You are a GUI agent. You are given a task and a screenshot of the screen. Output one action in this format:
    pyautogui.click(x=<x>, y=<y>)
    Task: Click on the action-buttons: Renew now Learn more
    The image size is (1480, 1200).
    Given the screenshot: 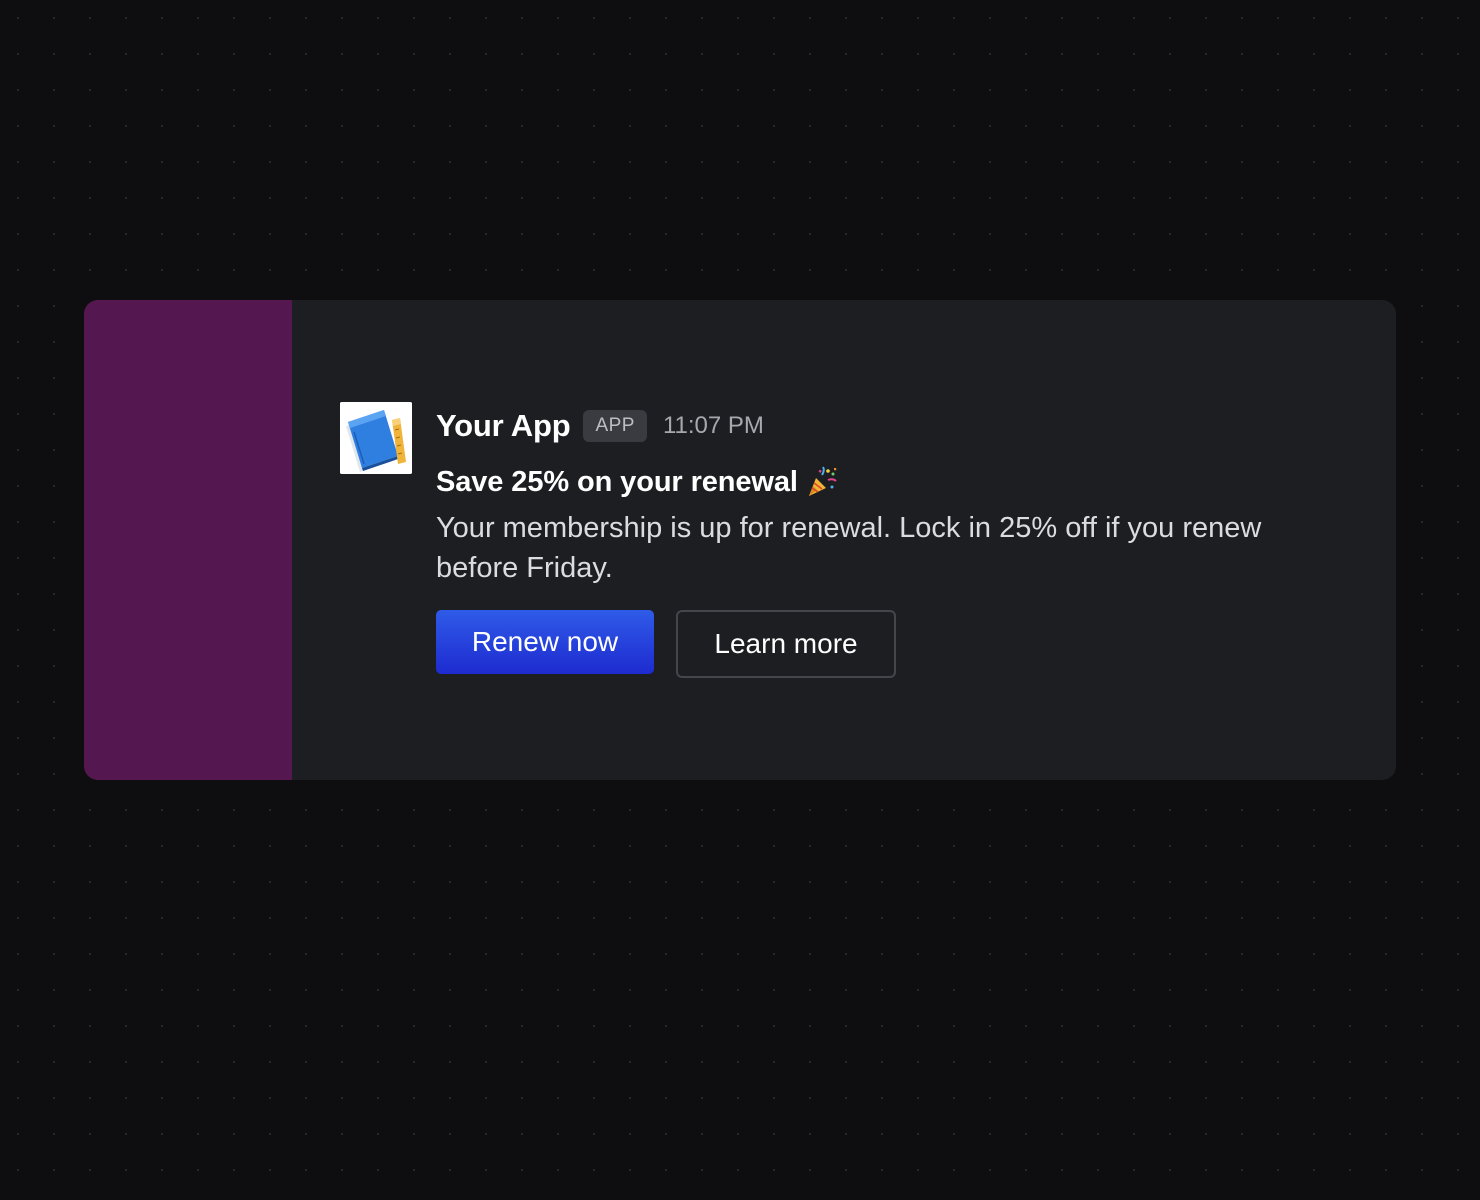 What is the action you would take?
    pyautogui.click(x=886, y=644)
    